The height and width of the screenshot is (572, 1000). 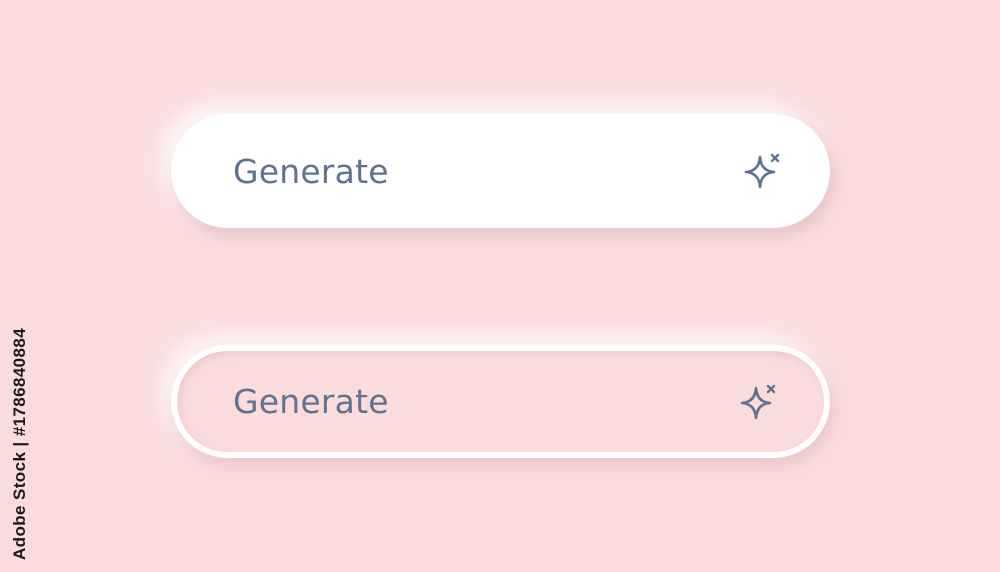 I want to click on generate-button-pressed-label: Generate, so click(x=311, y=401).